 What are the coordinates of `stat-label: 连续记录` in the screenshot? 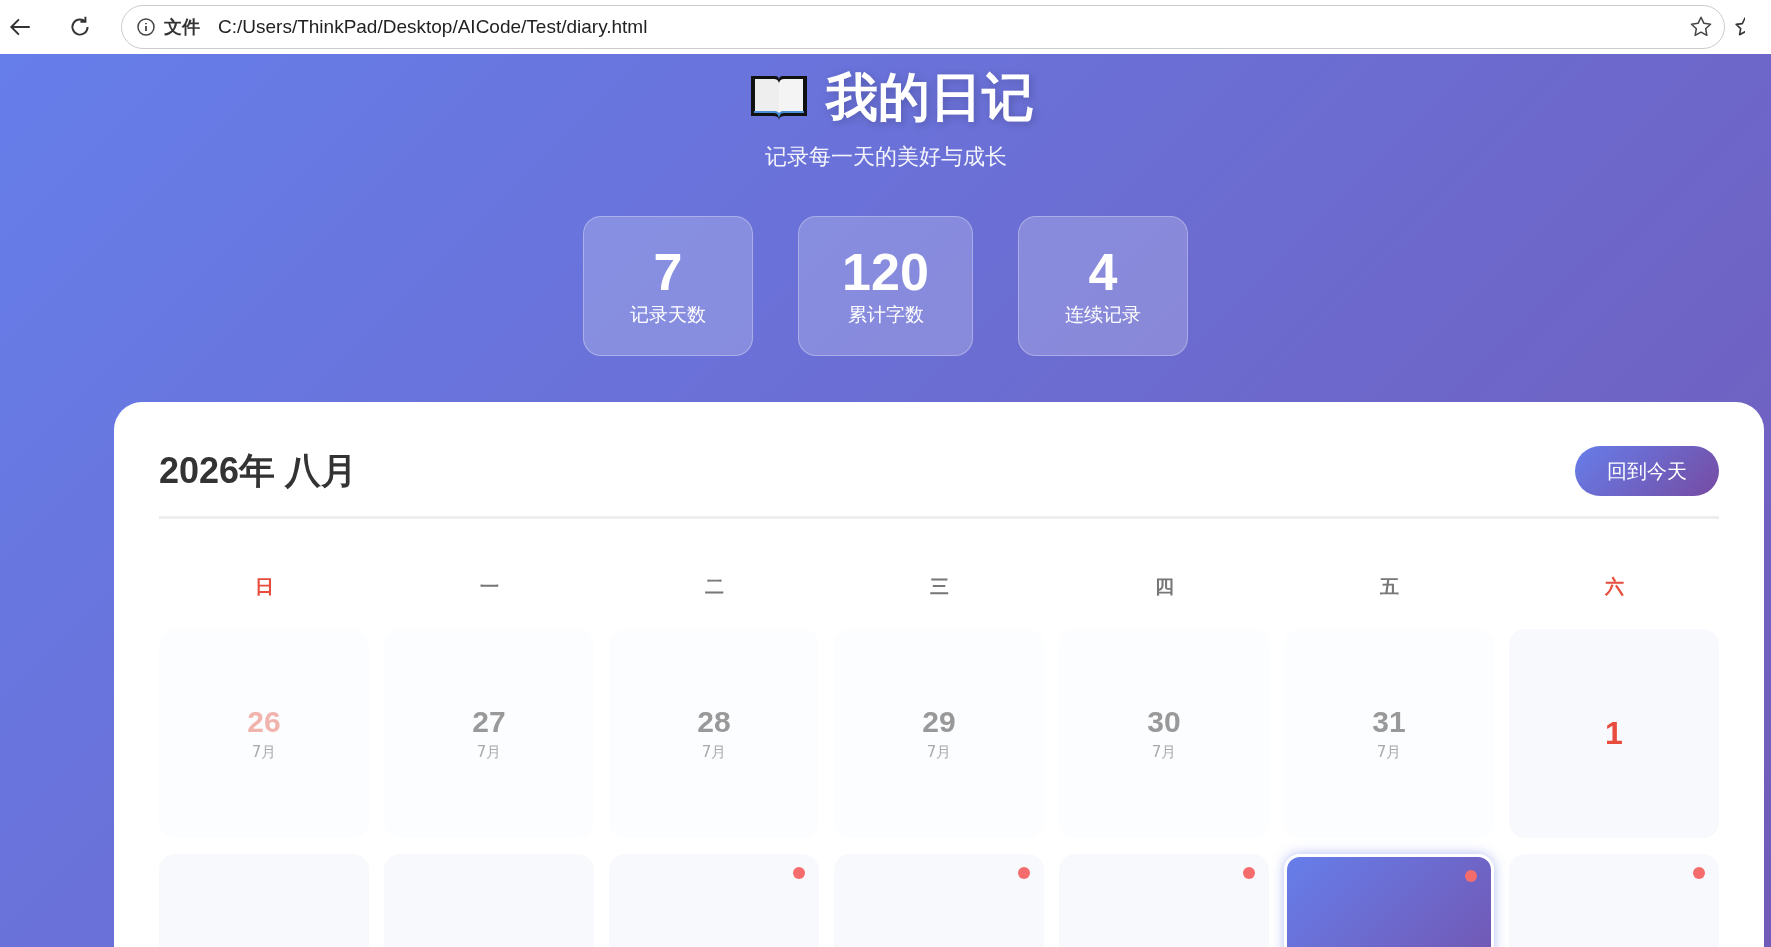 It's located at (1103, 314).